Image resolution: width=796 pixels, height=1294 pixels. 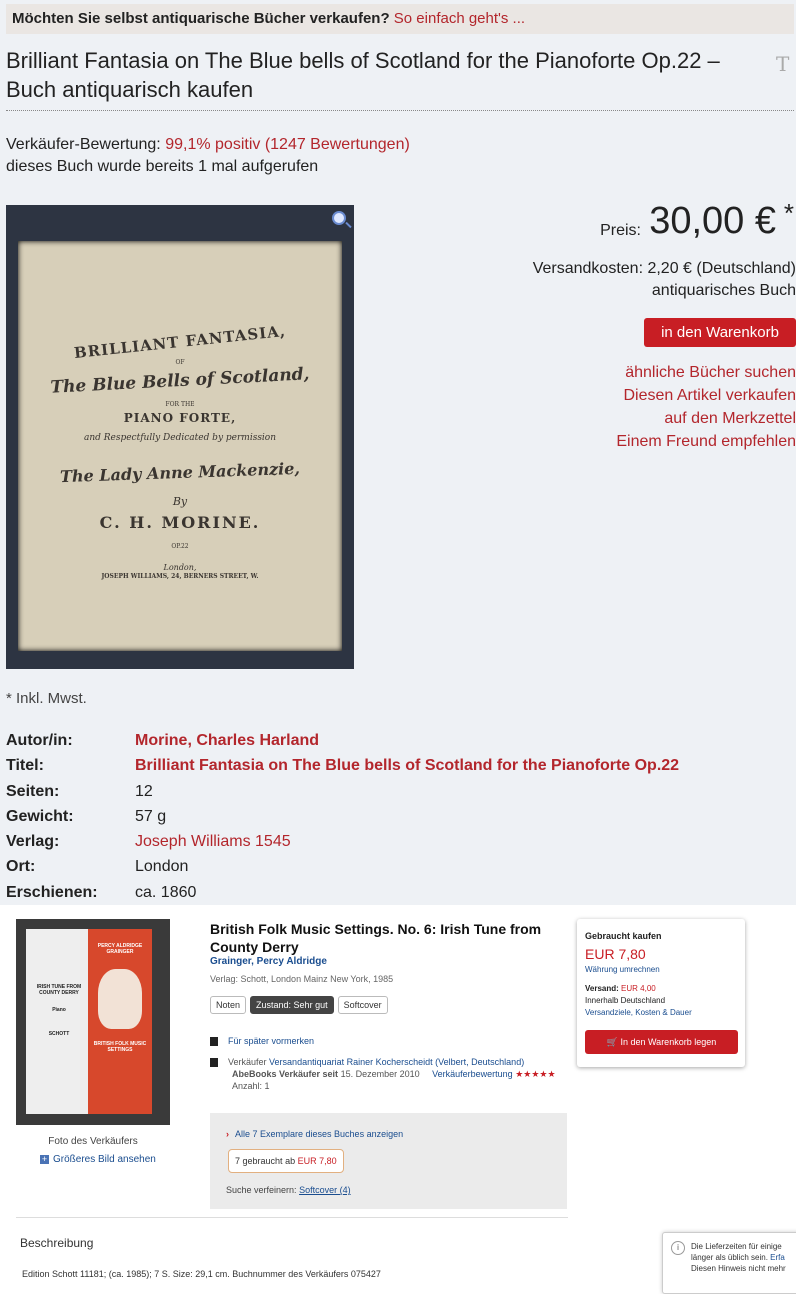 I want to click on book-condition: antiquarisches Buch, so click(x=723, y=290).